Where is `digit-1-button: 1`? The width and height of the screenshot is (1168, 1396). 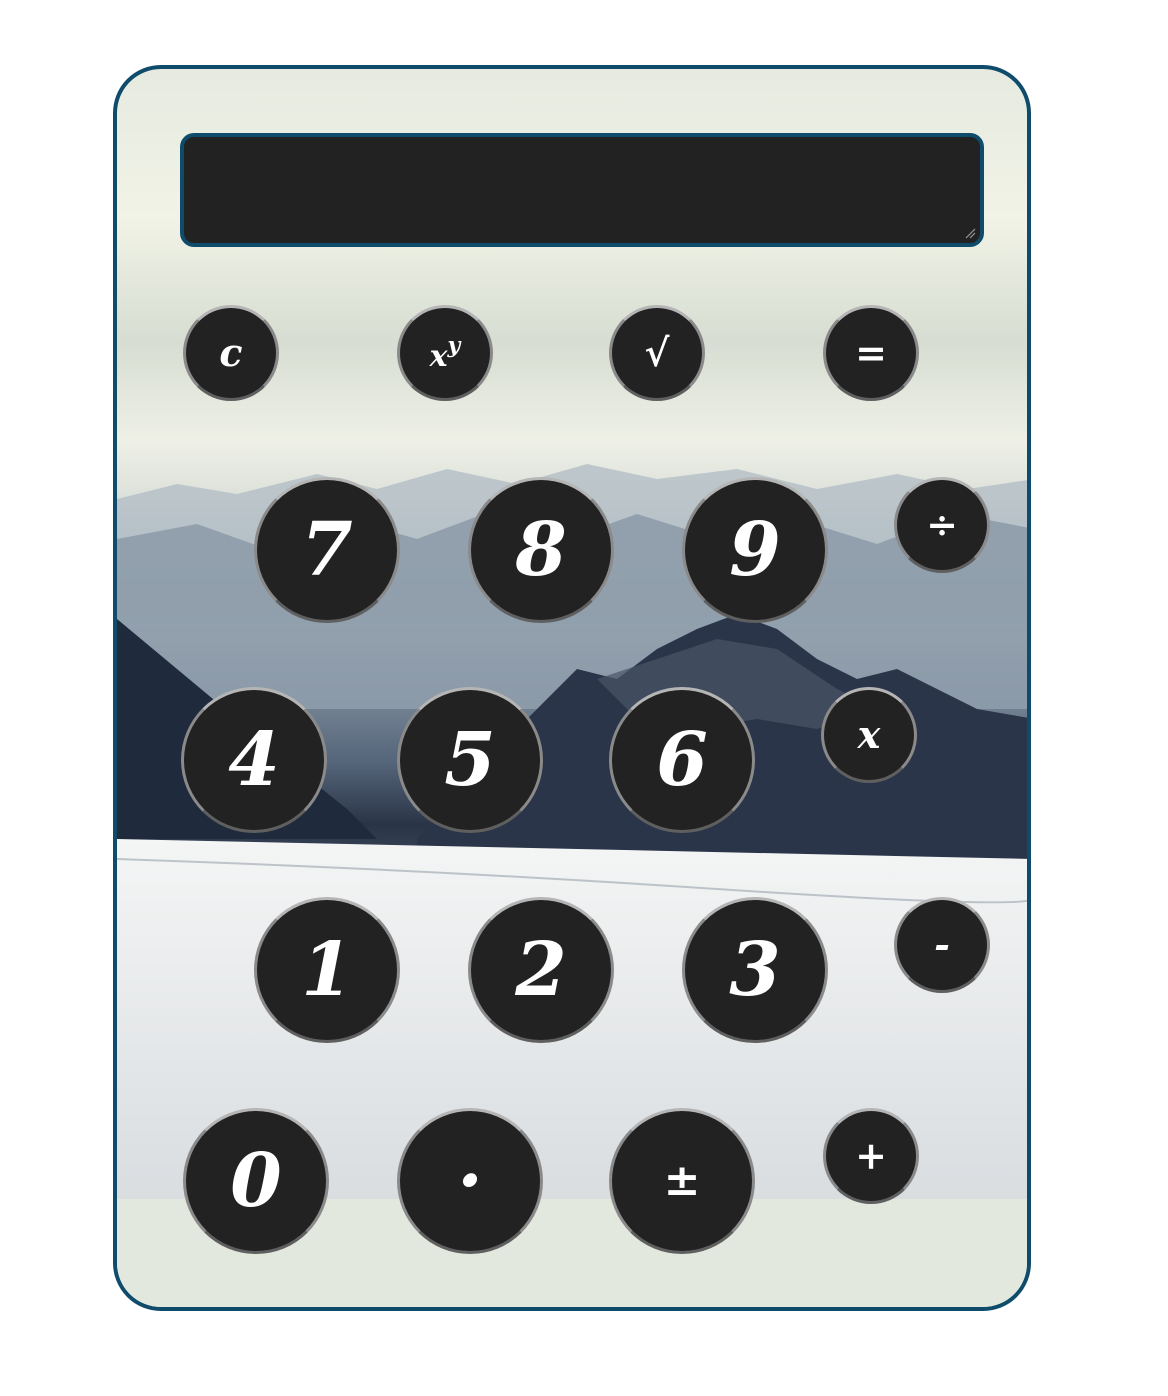
digit-1-button: 1 is located at coordinates (327, 970).